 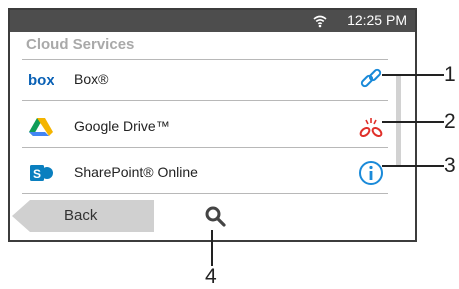 What do you see at coordinates (205, 173) in the screenshot?
I see `service-row-sharepoint: S SharePoint® Online` at bounding box center [205, 173].